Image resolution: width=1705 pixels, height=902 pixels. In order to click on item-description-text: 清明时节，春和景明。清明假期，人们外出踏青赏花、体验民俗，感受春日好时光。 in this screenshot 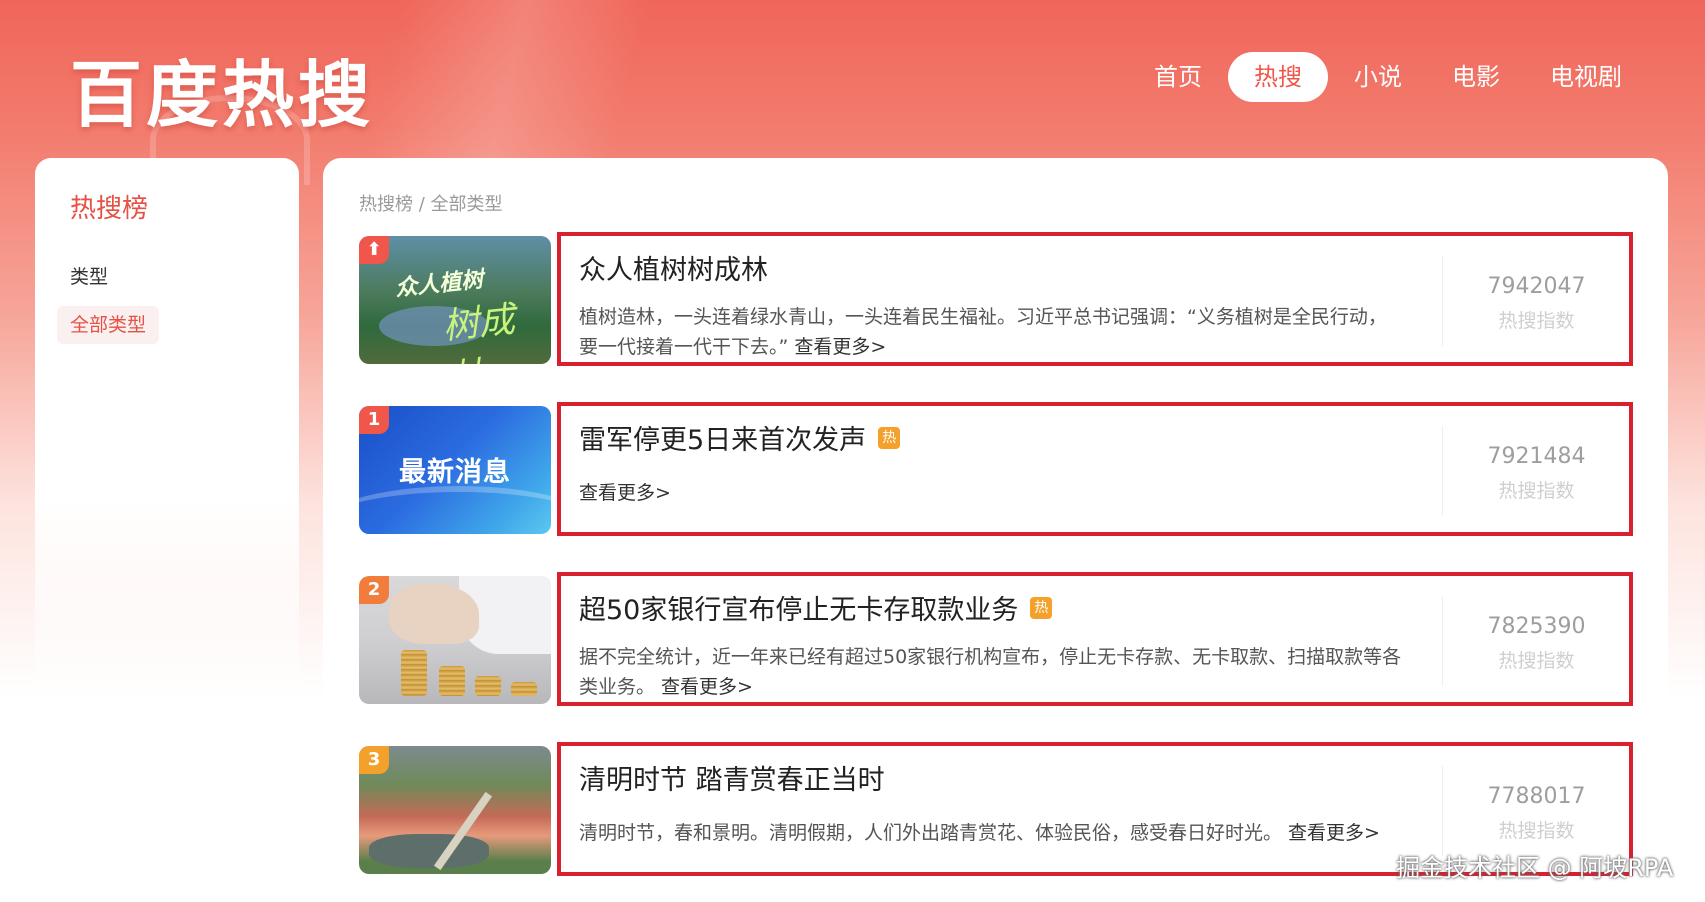, I will do `click(931, 833)`.